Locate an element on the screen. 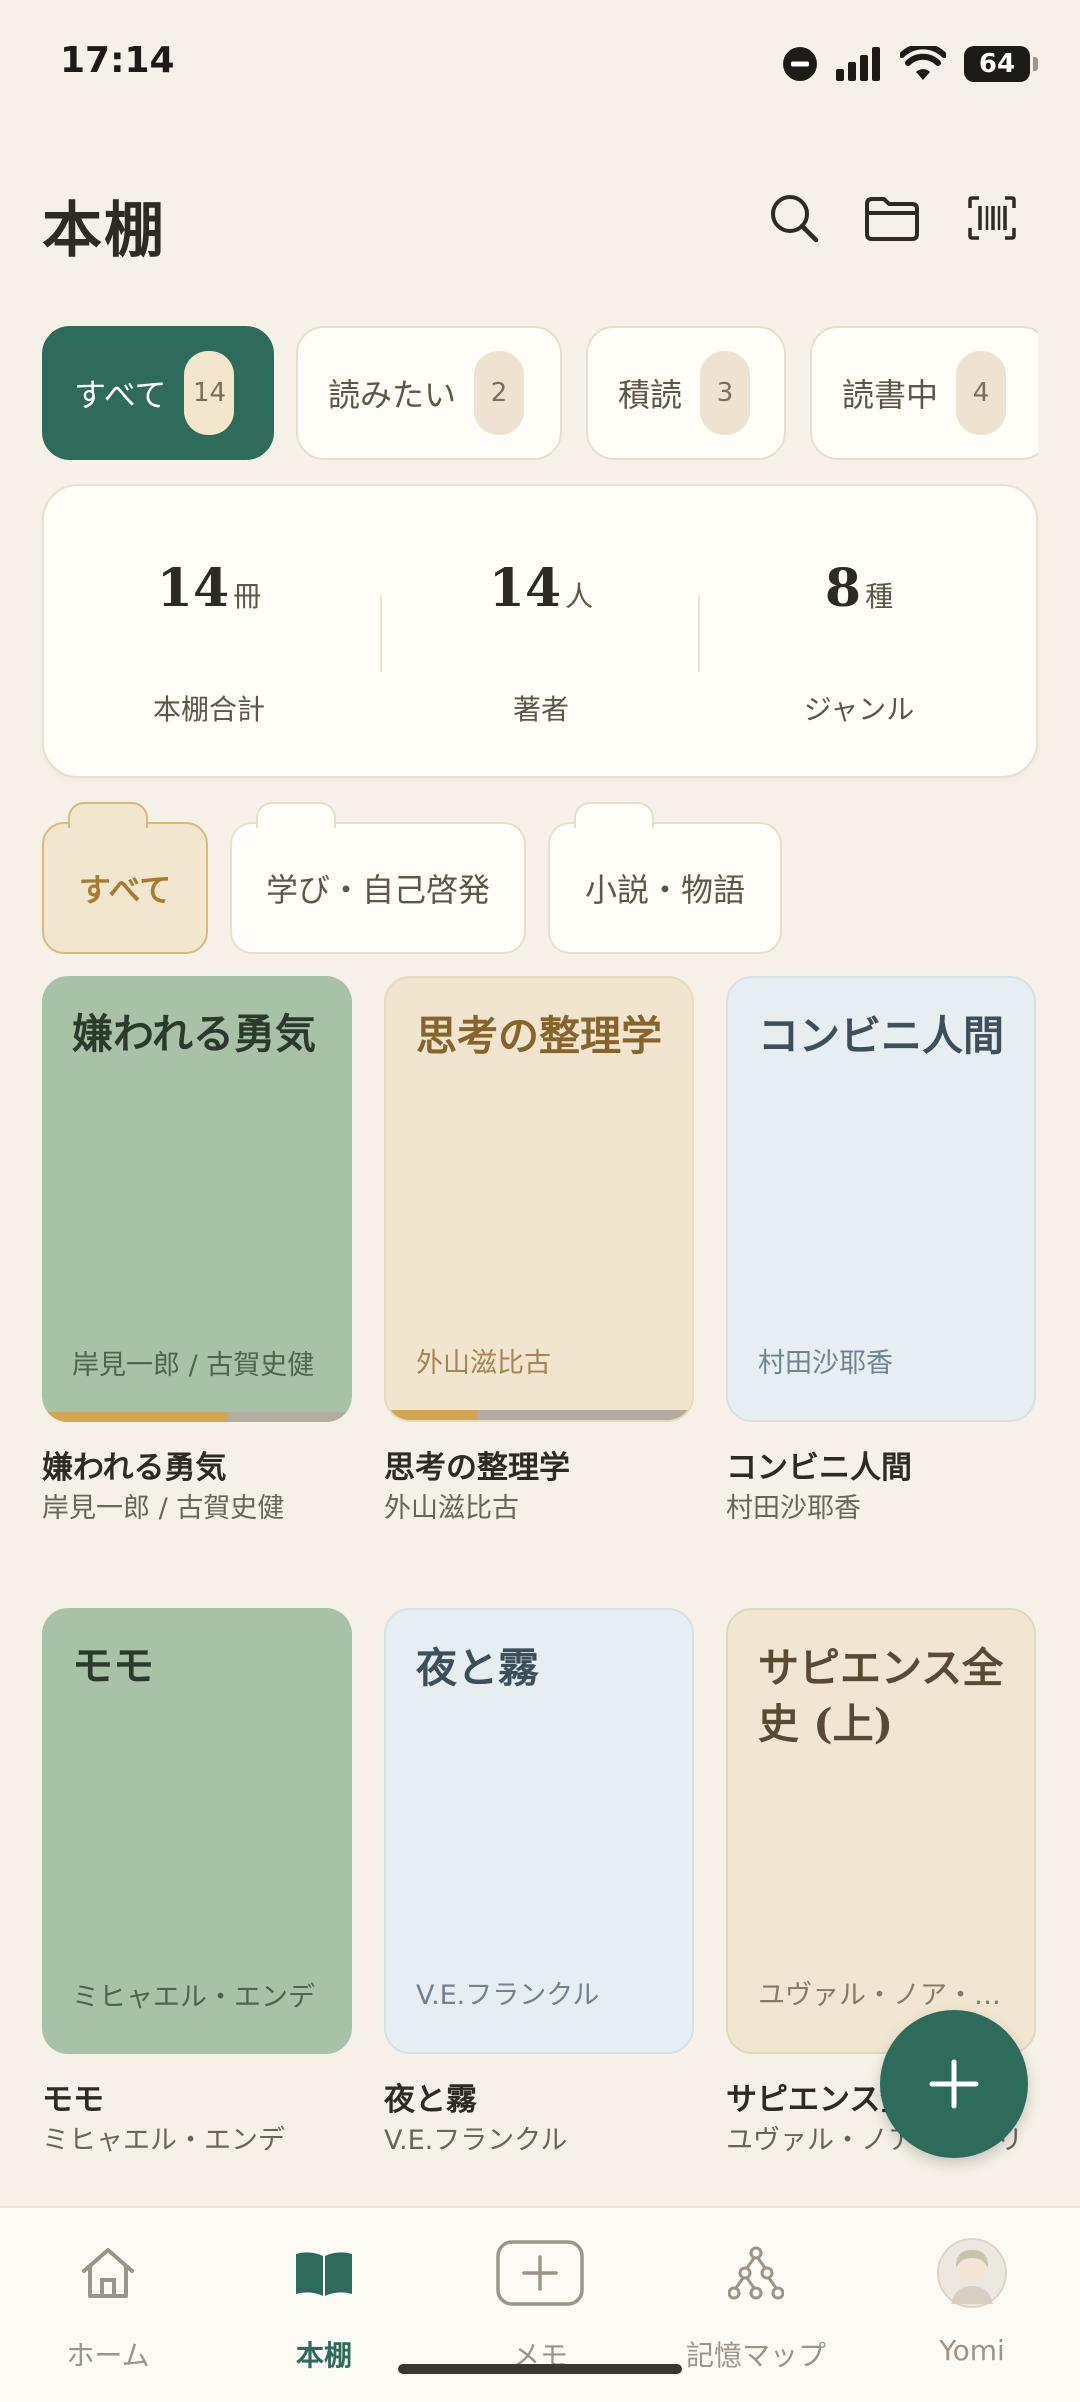  add-book-fab is located at coordinates (954, 2084).